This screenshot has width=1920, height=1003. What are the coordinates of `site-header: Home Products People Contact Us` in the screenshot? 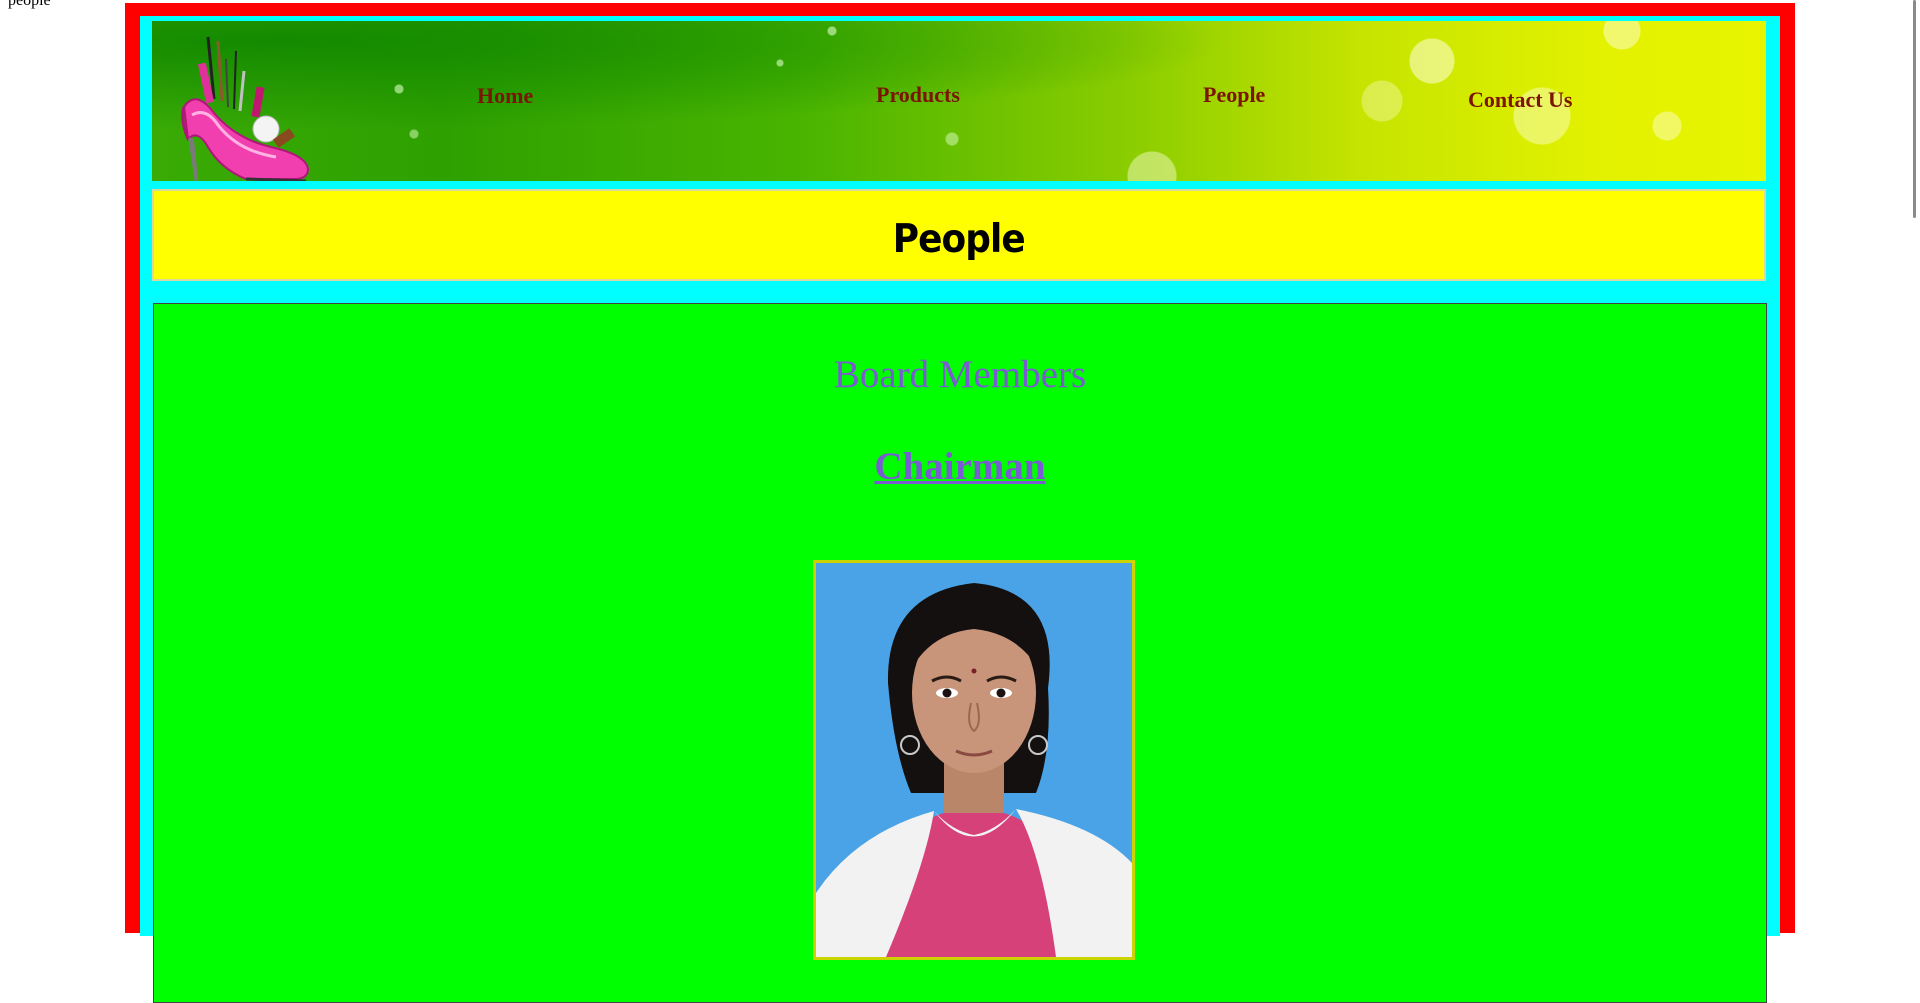 It's located at (959, 101).